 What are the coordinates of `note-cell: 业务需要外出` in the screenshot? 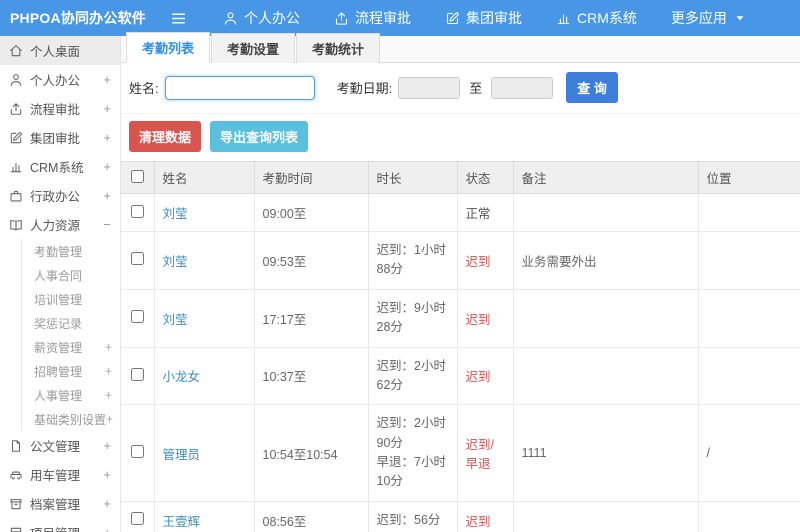 It's located at (606, 260).